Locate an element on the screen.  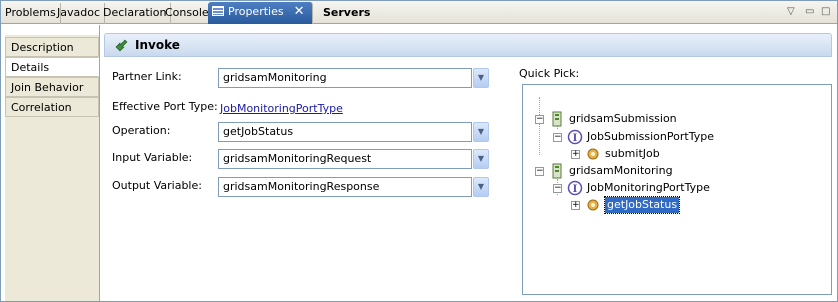
tree-item-label: JobMonitoringPortType is located at coordinates (648, 187).